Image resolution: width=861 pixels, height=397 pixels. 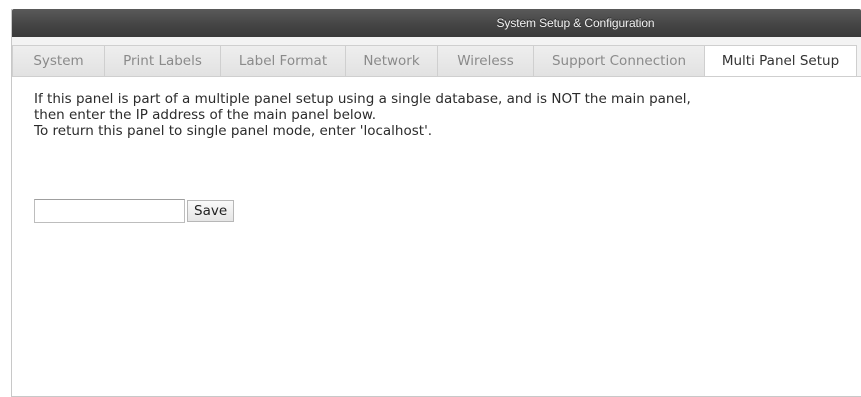 I want to click on tab-label-format: Label Format, so click(x=283, y=61).